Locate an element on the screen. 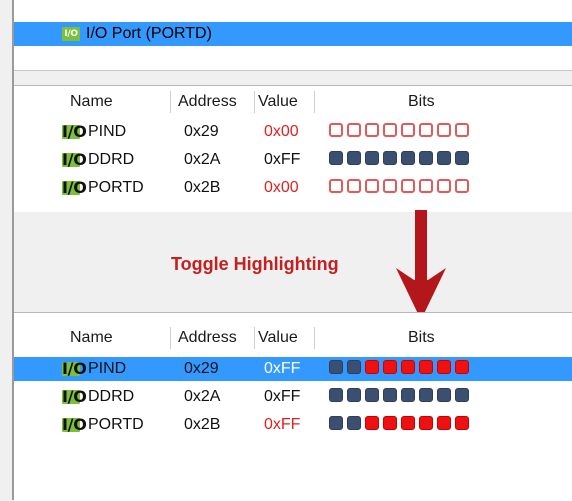 This screenshot has height=501, width=572. annotation-label: Toggle Highlighting is located at coordinates (255, 264).